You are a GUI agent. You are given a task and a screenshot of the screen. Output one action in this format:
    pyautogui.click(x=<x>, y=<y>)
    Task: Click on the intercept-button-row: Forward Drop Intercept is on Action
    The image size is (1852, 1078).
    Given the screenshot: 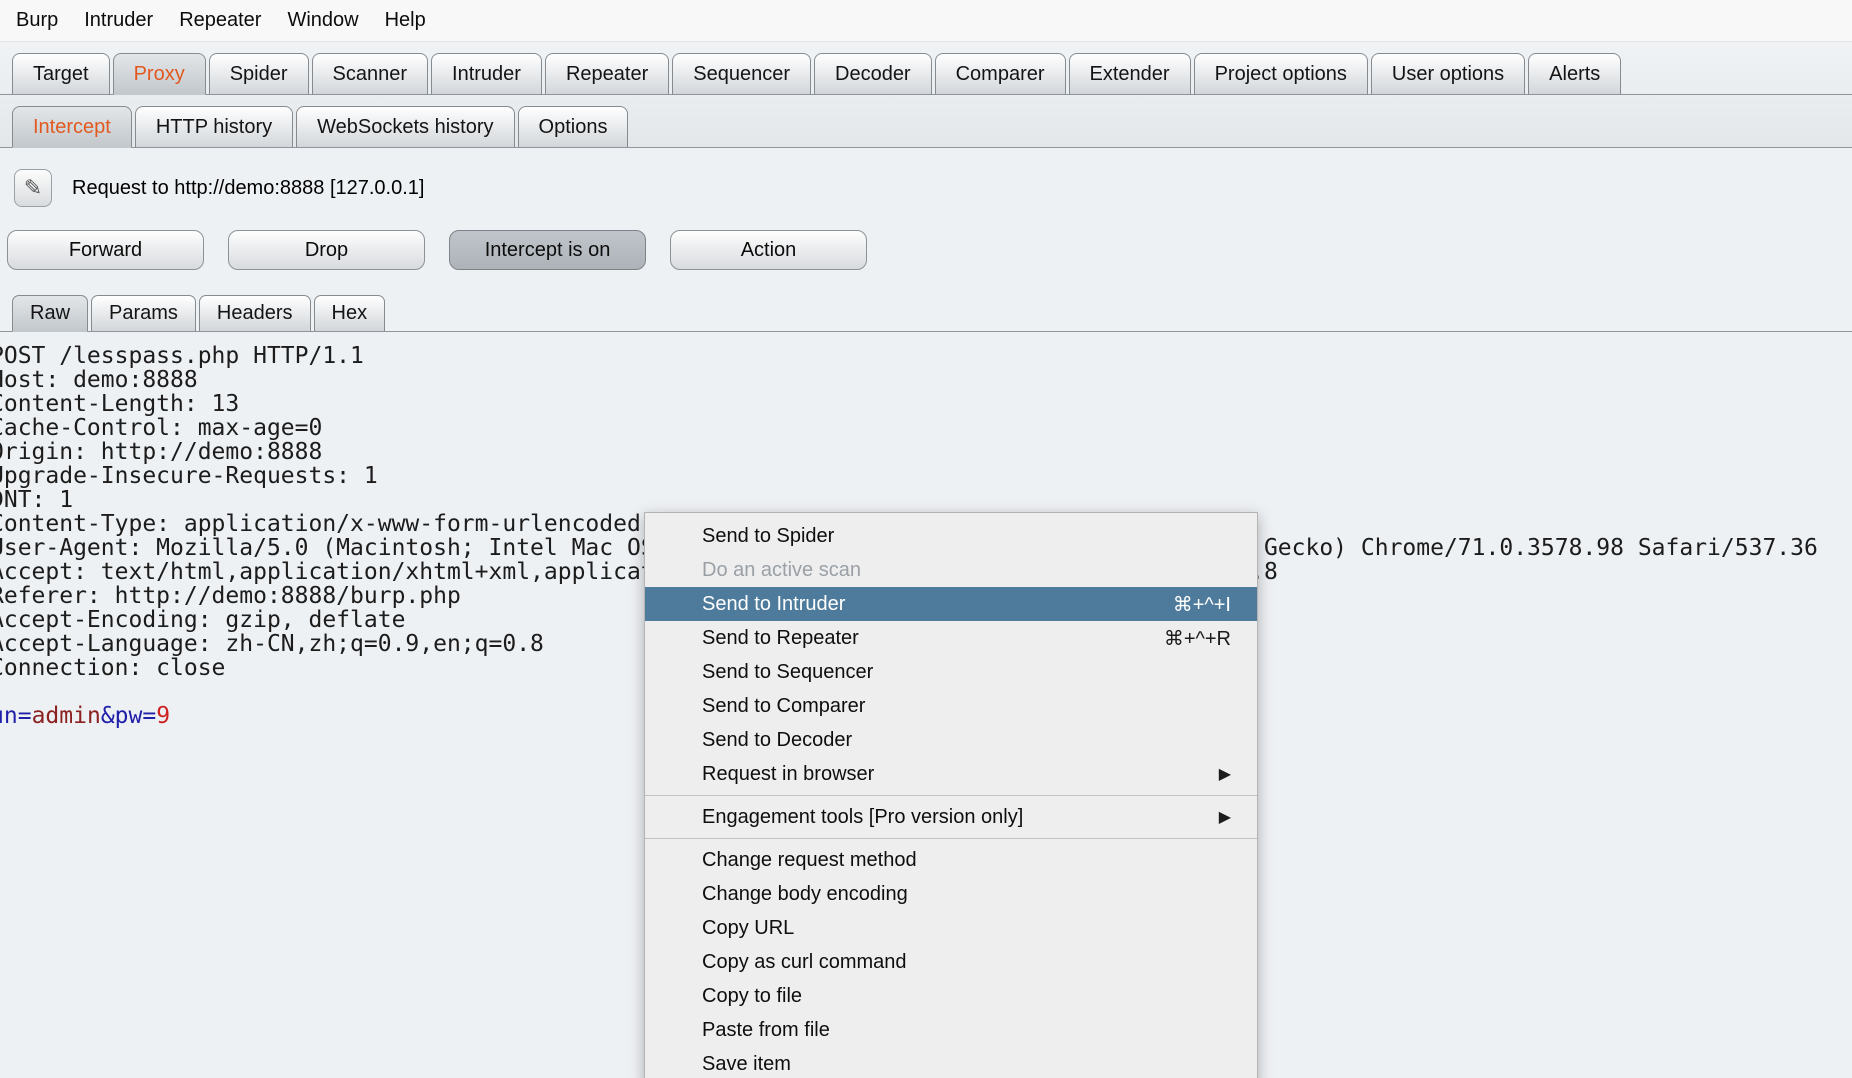 What is the action you would take?
    pyautogui.click(x=926, y=250)
    